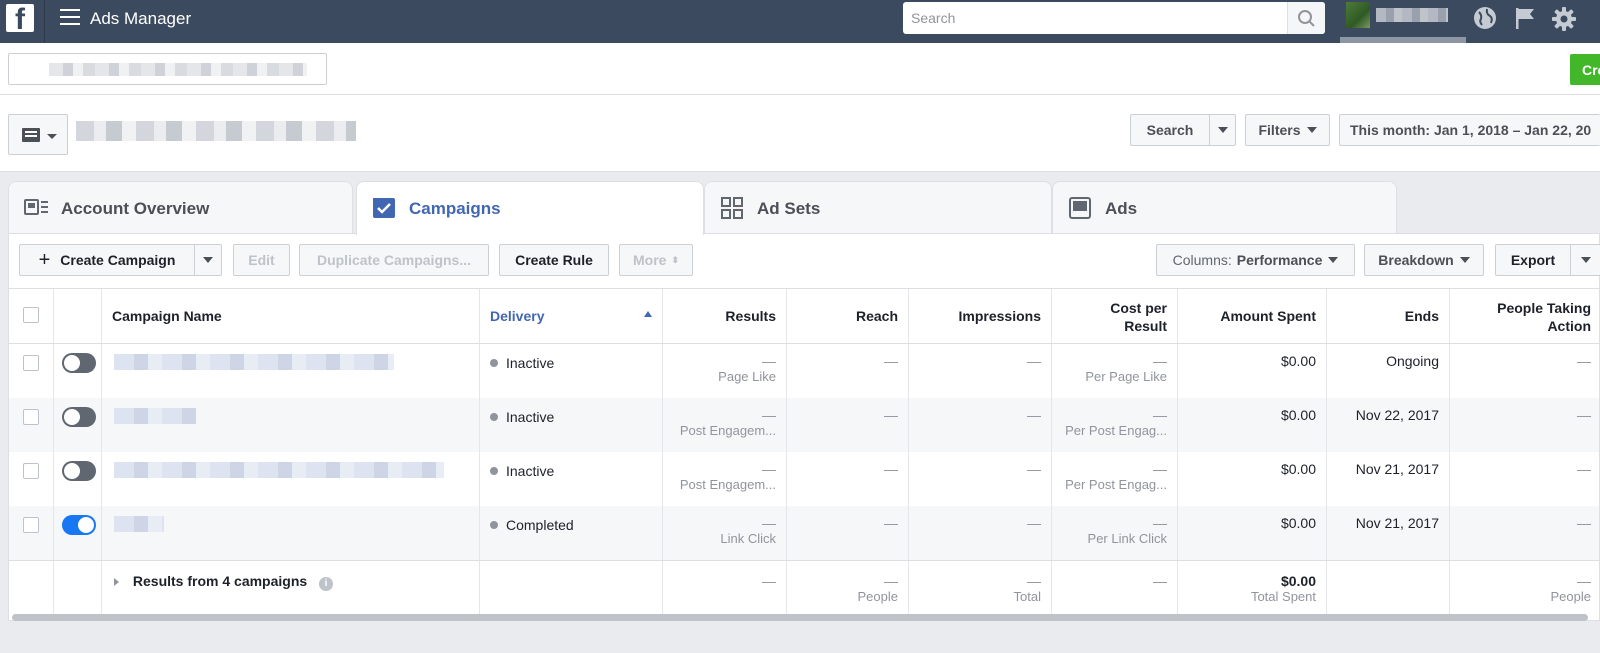 The width and height of the screenshot is (1600, 653). What do you see at coordinates (167, 69) in the screenshot?
I see `account-selector` at bounding box center [167, 69].